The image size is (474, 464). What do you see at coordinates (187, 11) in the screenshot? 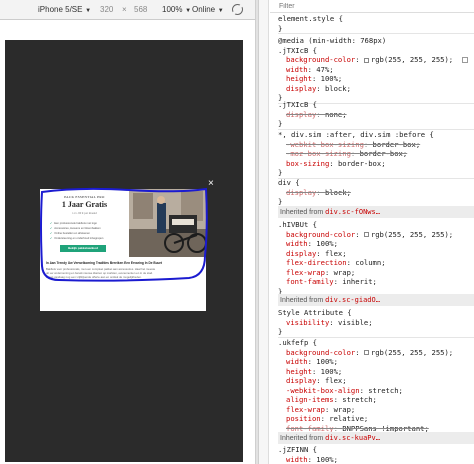
I see `chevron-down-icon: ▼` at bounding box center [187, 11].